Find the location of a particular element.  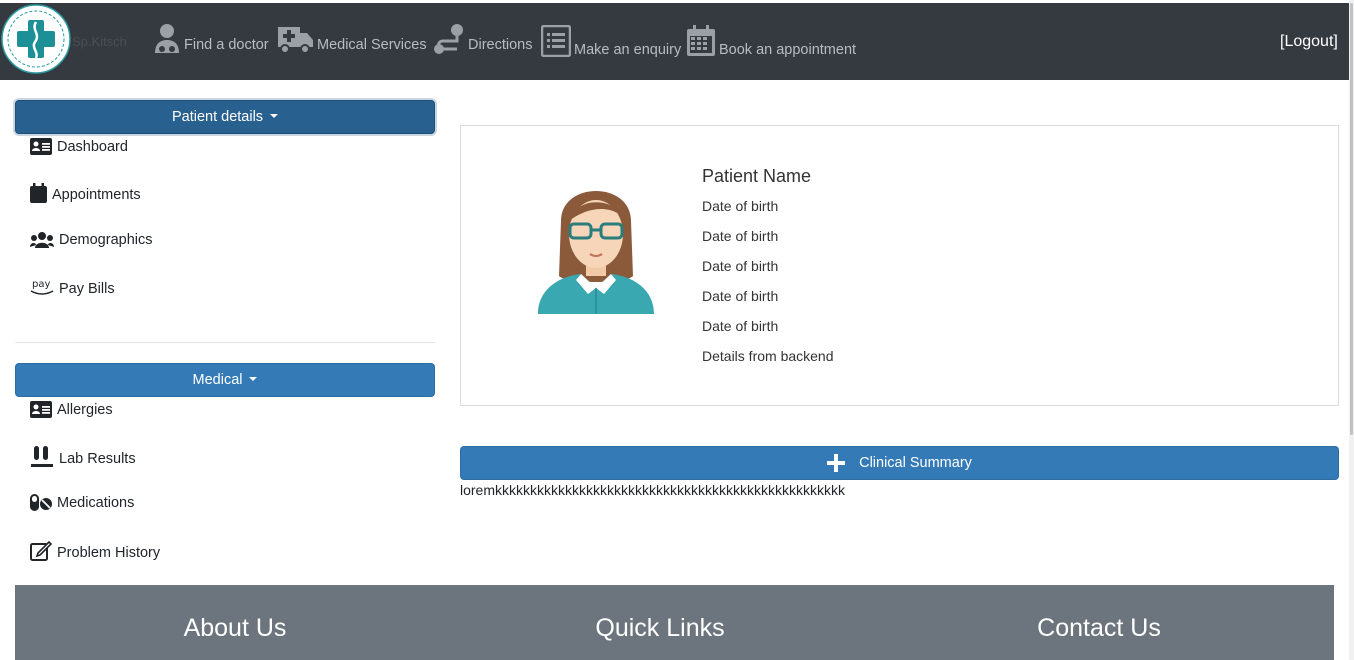

pills-icon is located at coordinates (41, 502).